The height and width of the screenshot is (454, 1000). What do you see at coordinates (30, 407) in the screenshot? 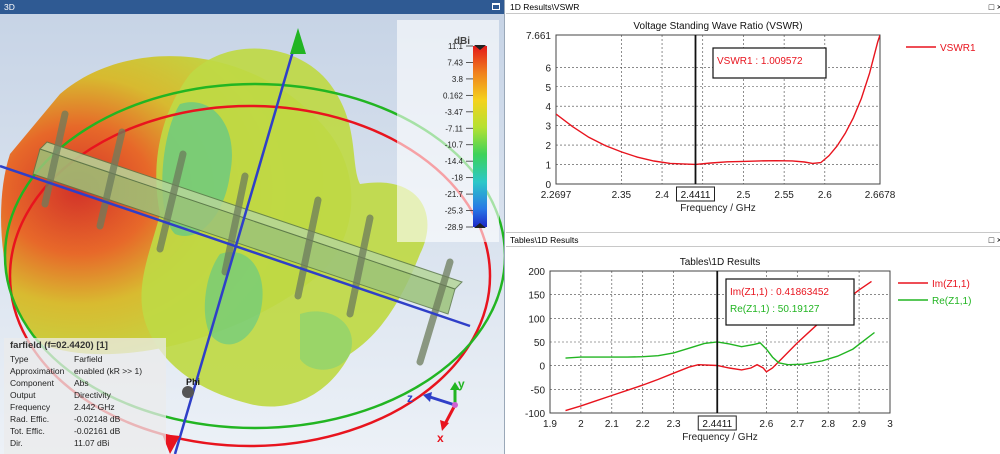
I see `info-key: Frequency` at bounding box center [30, 407].